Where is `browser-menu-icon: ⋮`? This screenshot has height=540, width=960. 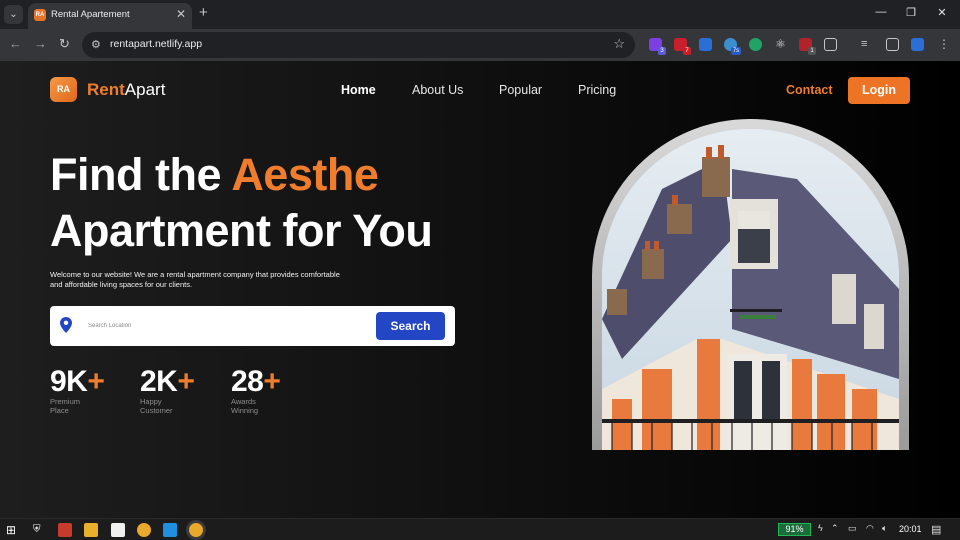
browser-menu-icon: ⋮ is located at coordinates (944, 44).